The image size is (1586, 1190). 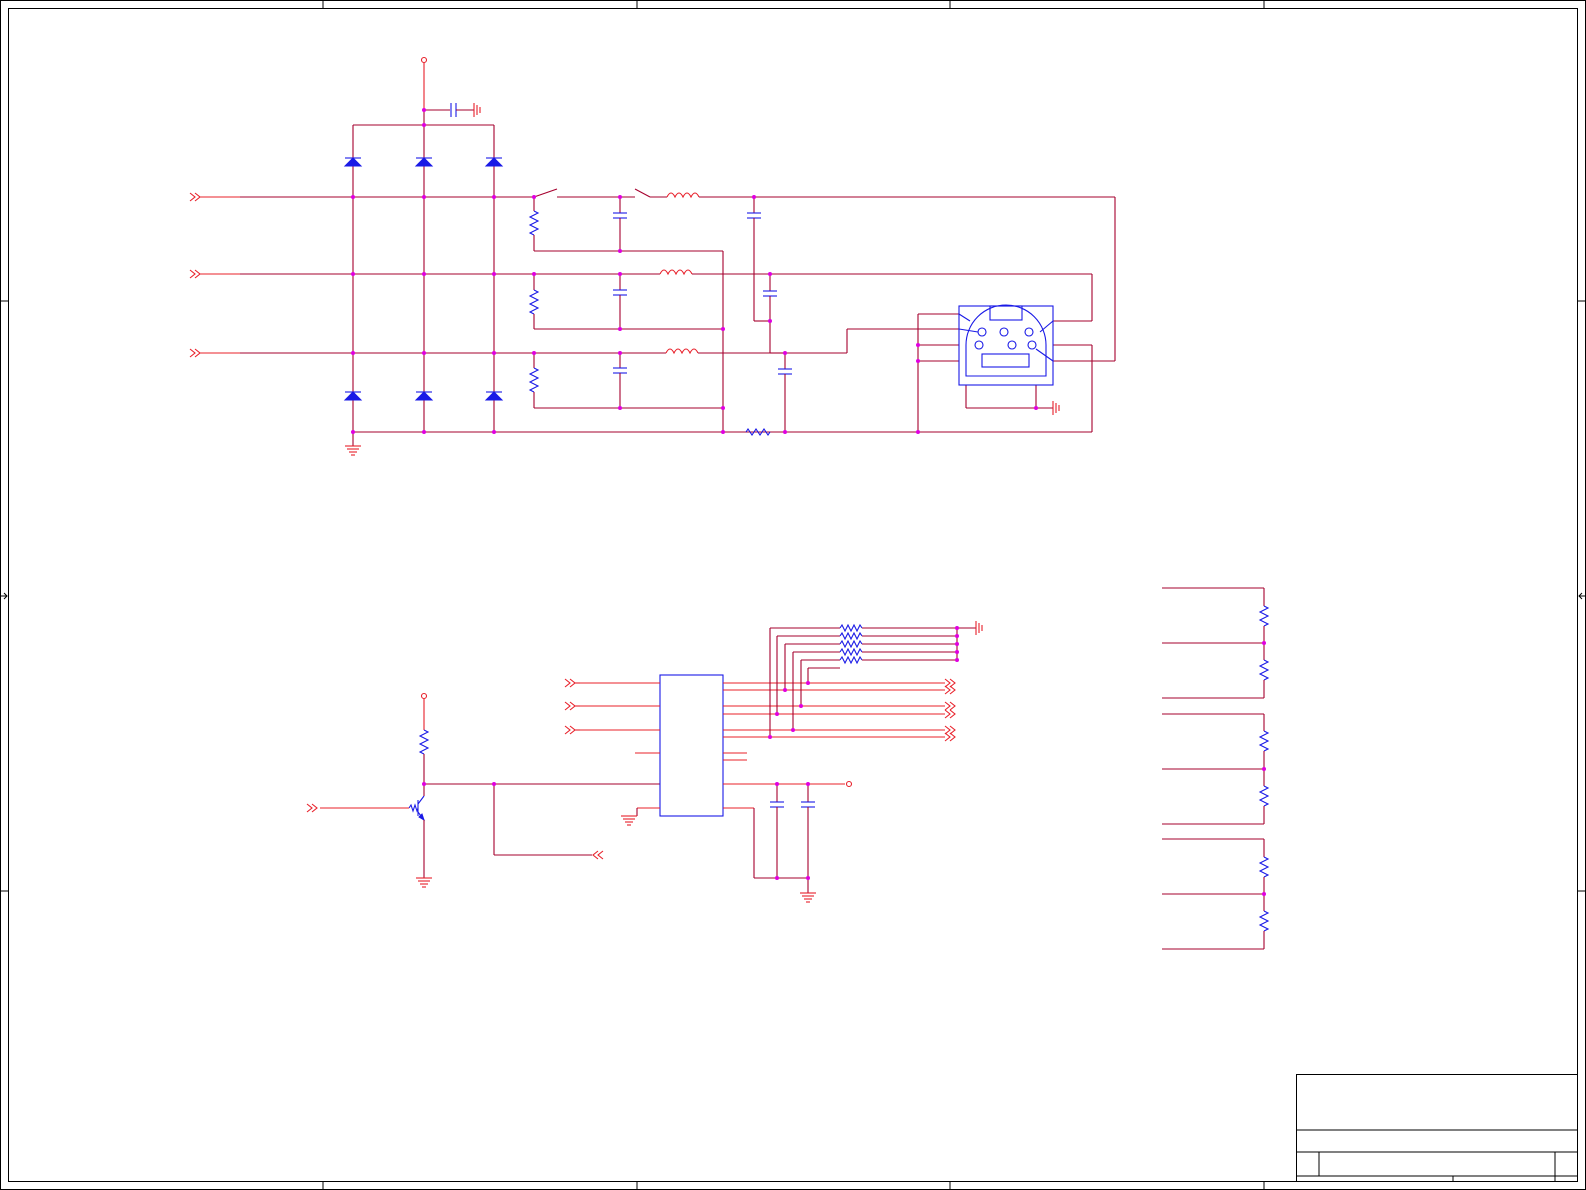 I want to click on npn-transistor-icon, so click(x=416, y=808).